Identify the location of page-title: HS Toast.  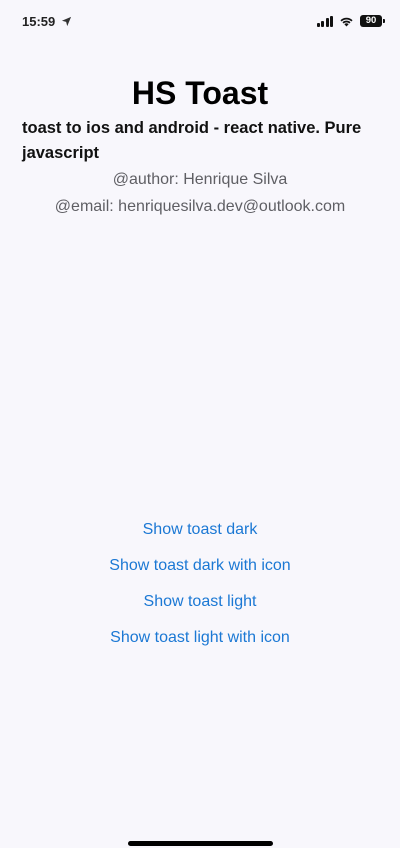
(200, 93).